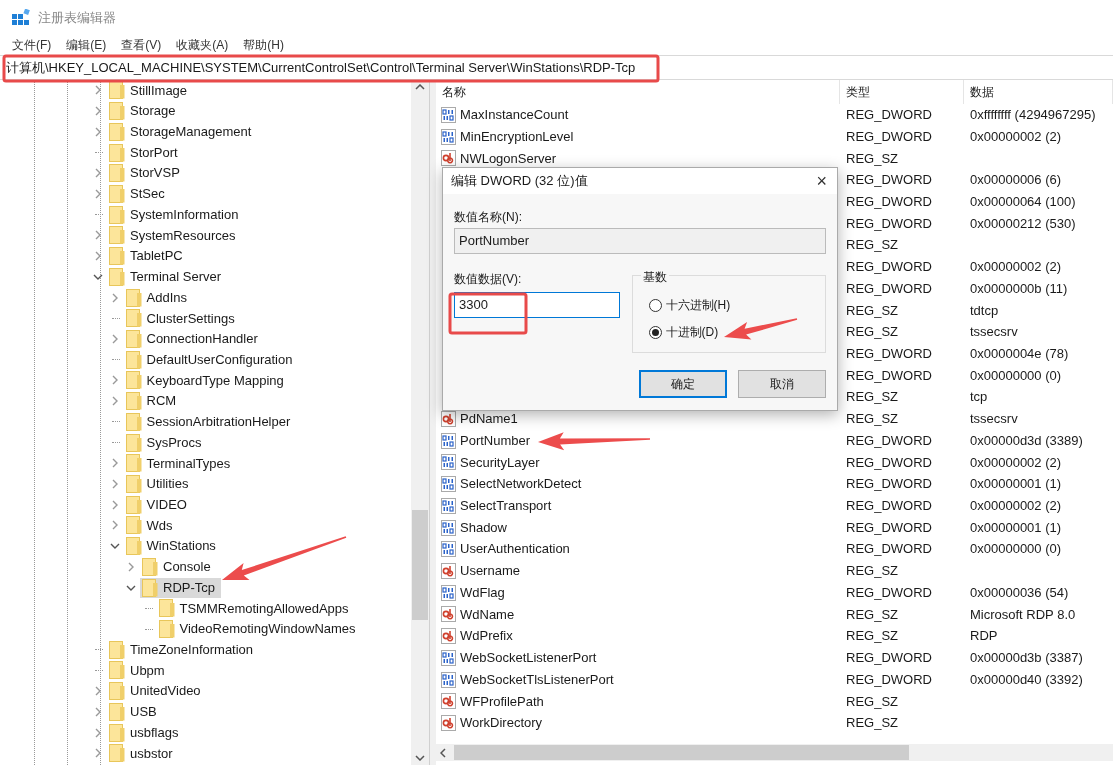 The image size is (1113, 765). I want to click on tree-item: RCM, so click(153, 401).